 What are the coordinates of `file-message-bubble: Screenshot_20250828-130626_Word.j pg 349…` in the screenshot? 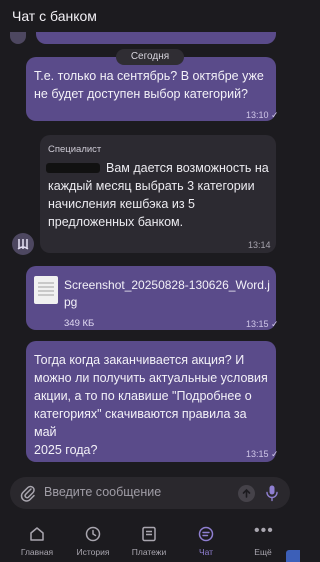 It's located at (152, 298).